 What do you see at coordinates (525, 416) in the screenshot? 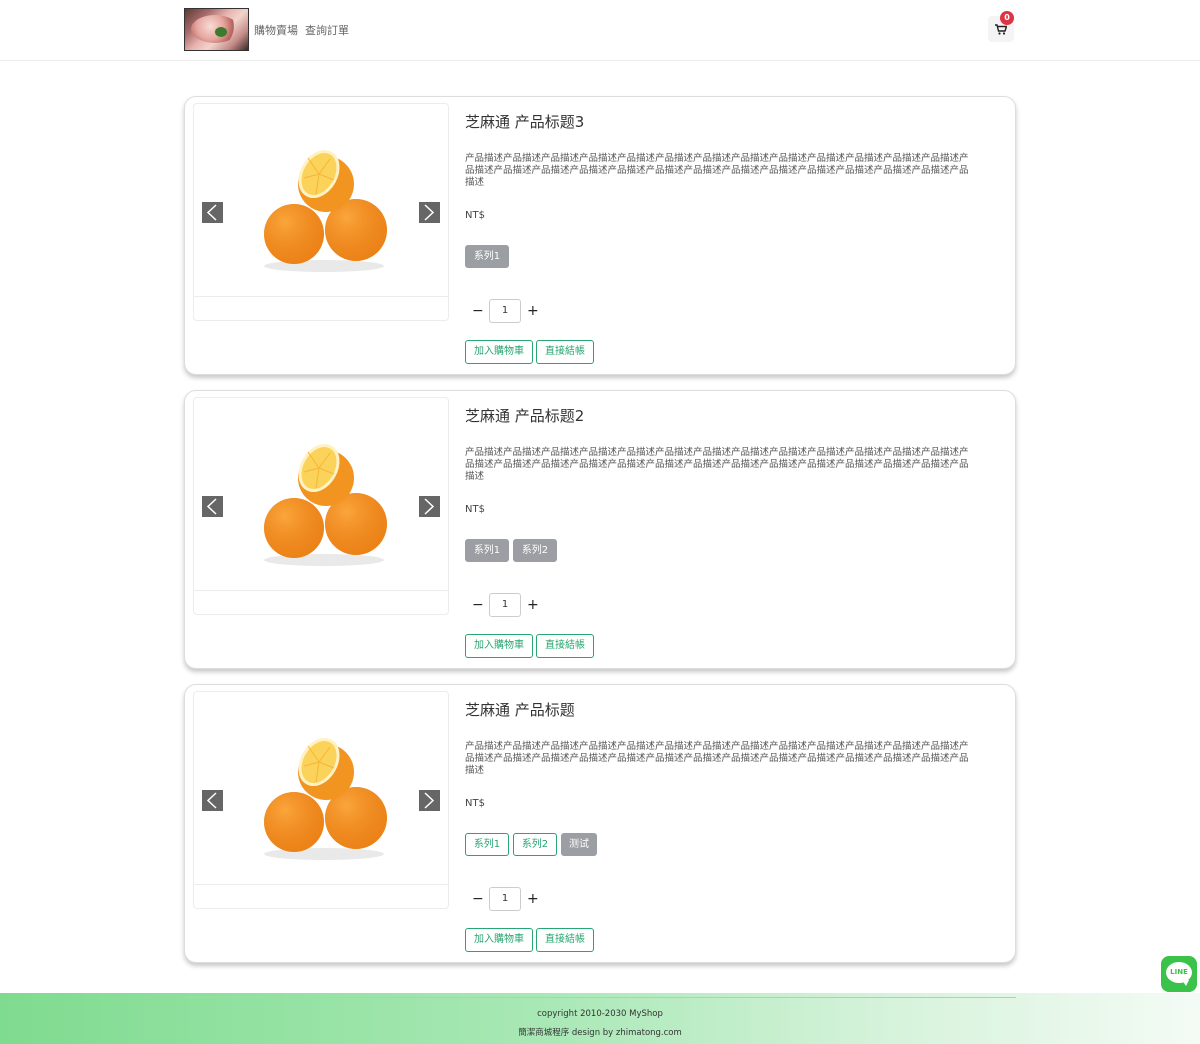
I see `product-title: 芝麻通 产品标题2` at bounding box center [525, 416].